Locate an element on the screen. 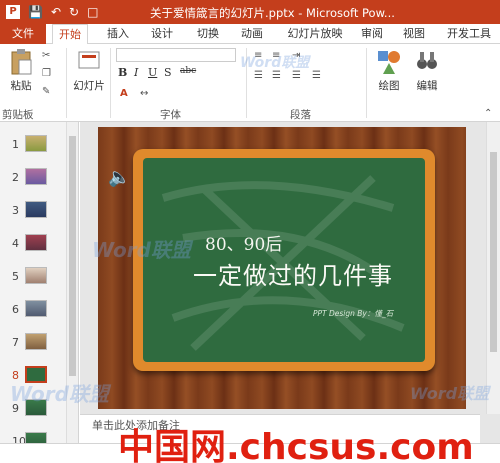  thumbnails-scrollbar is located at coordinates (72, 292).